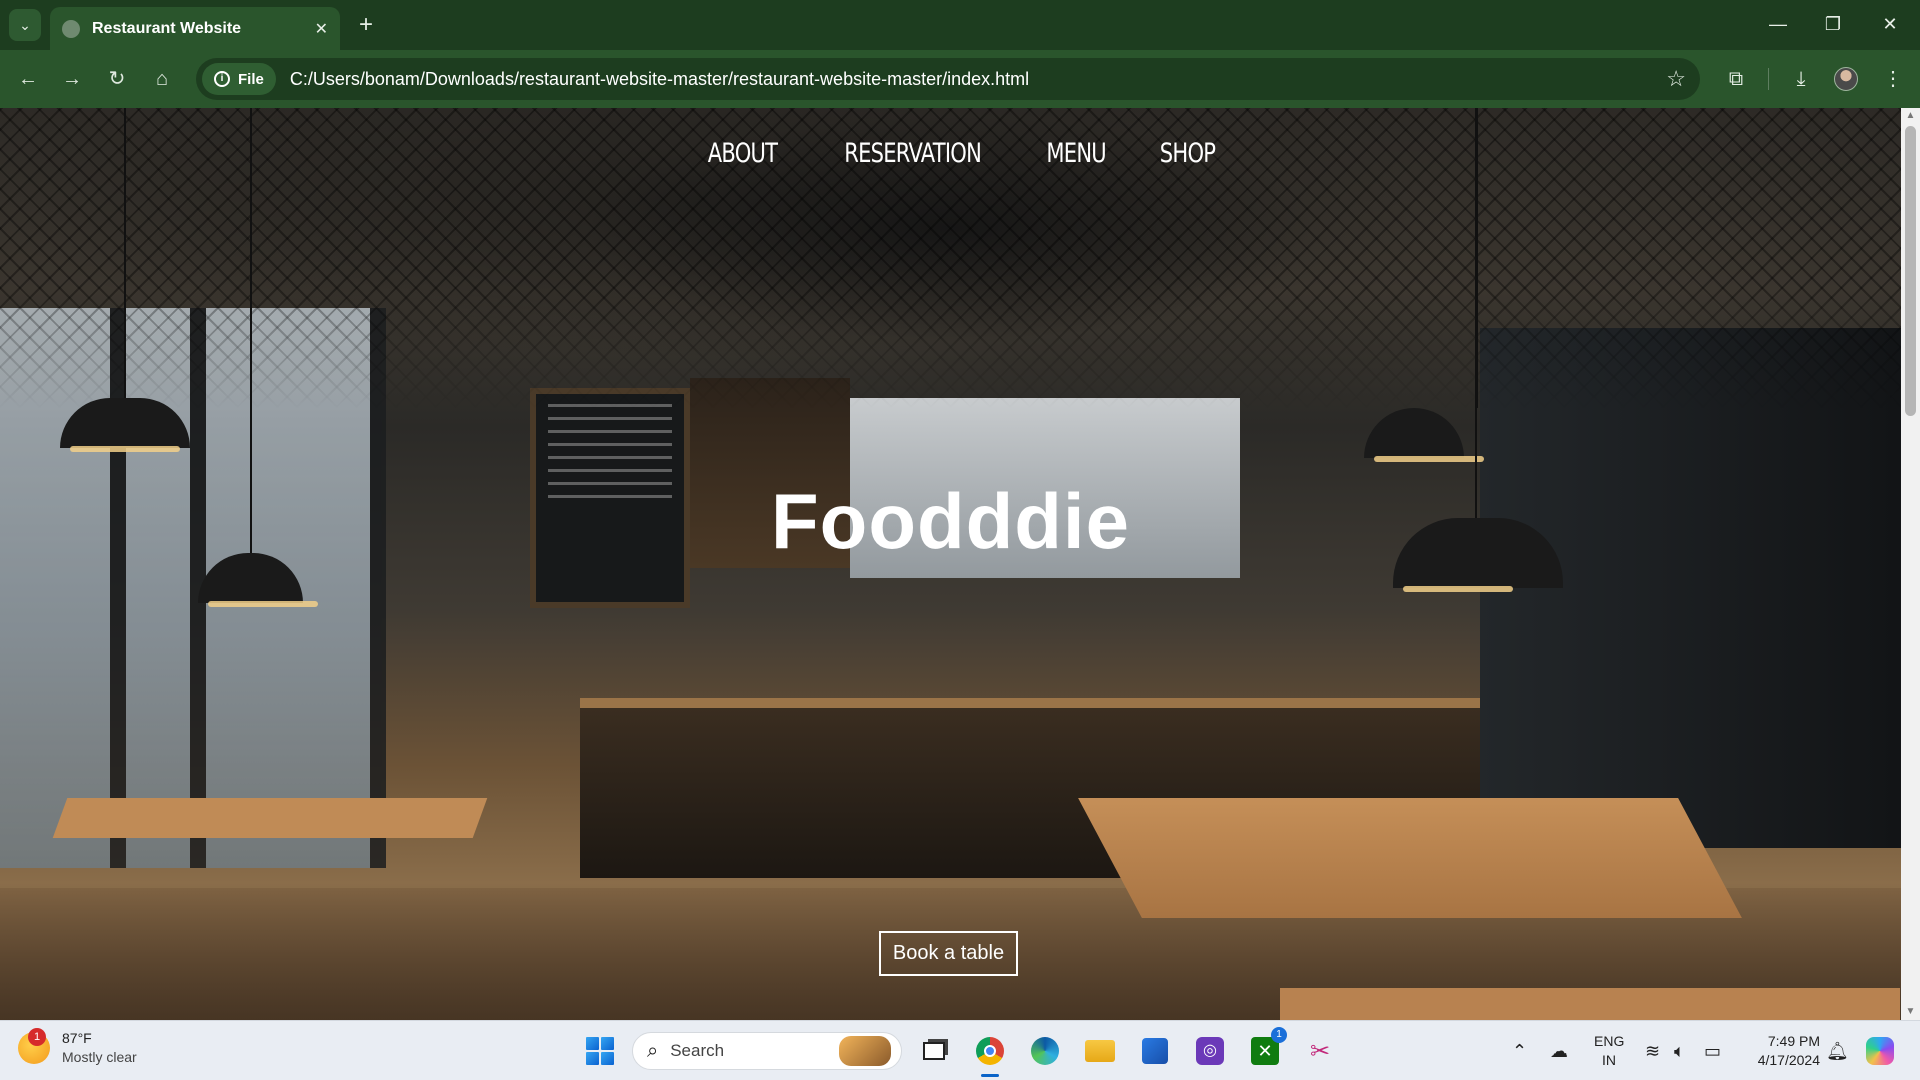 Image resolution: width=1920 pixels, height=1080 pixels. I want to click on info-icon: i, so click(222, 79).